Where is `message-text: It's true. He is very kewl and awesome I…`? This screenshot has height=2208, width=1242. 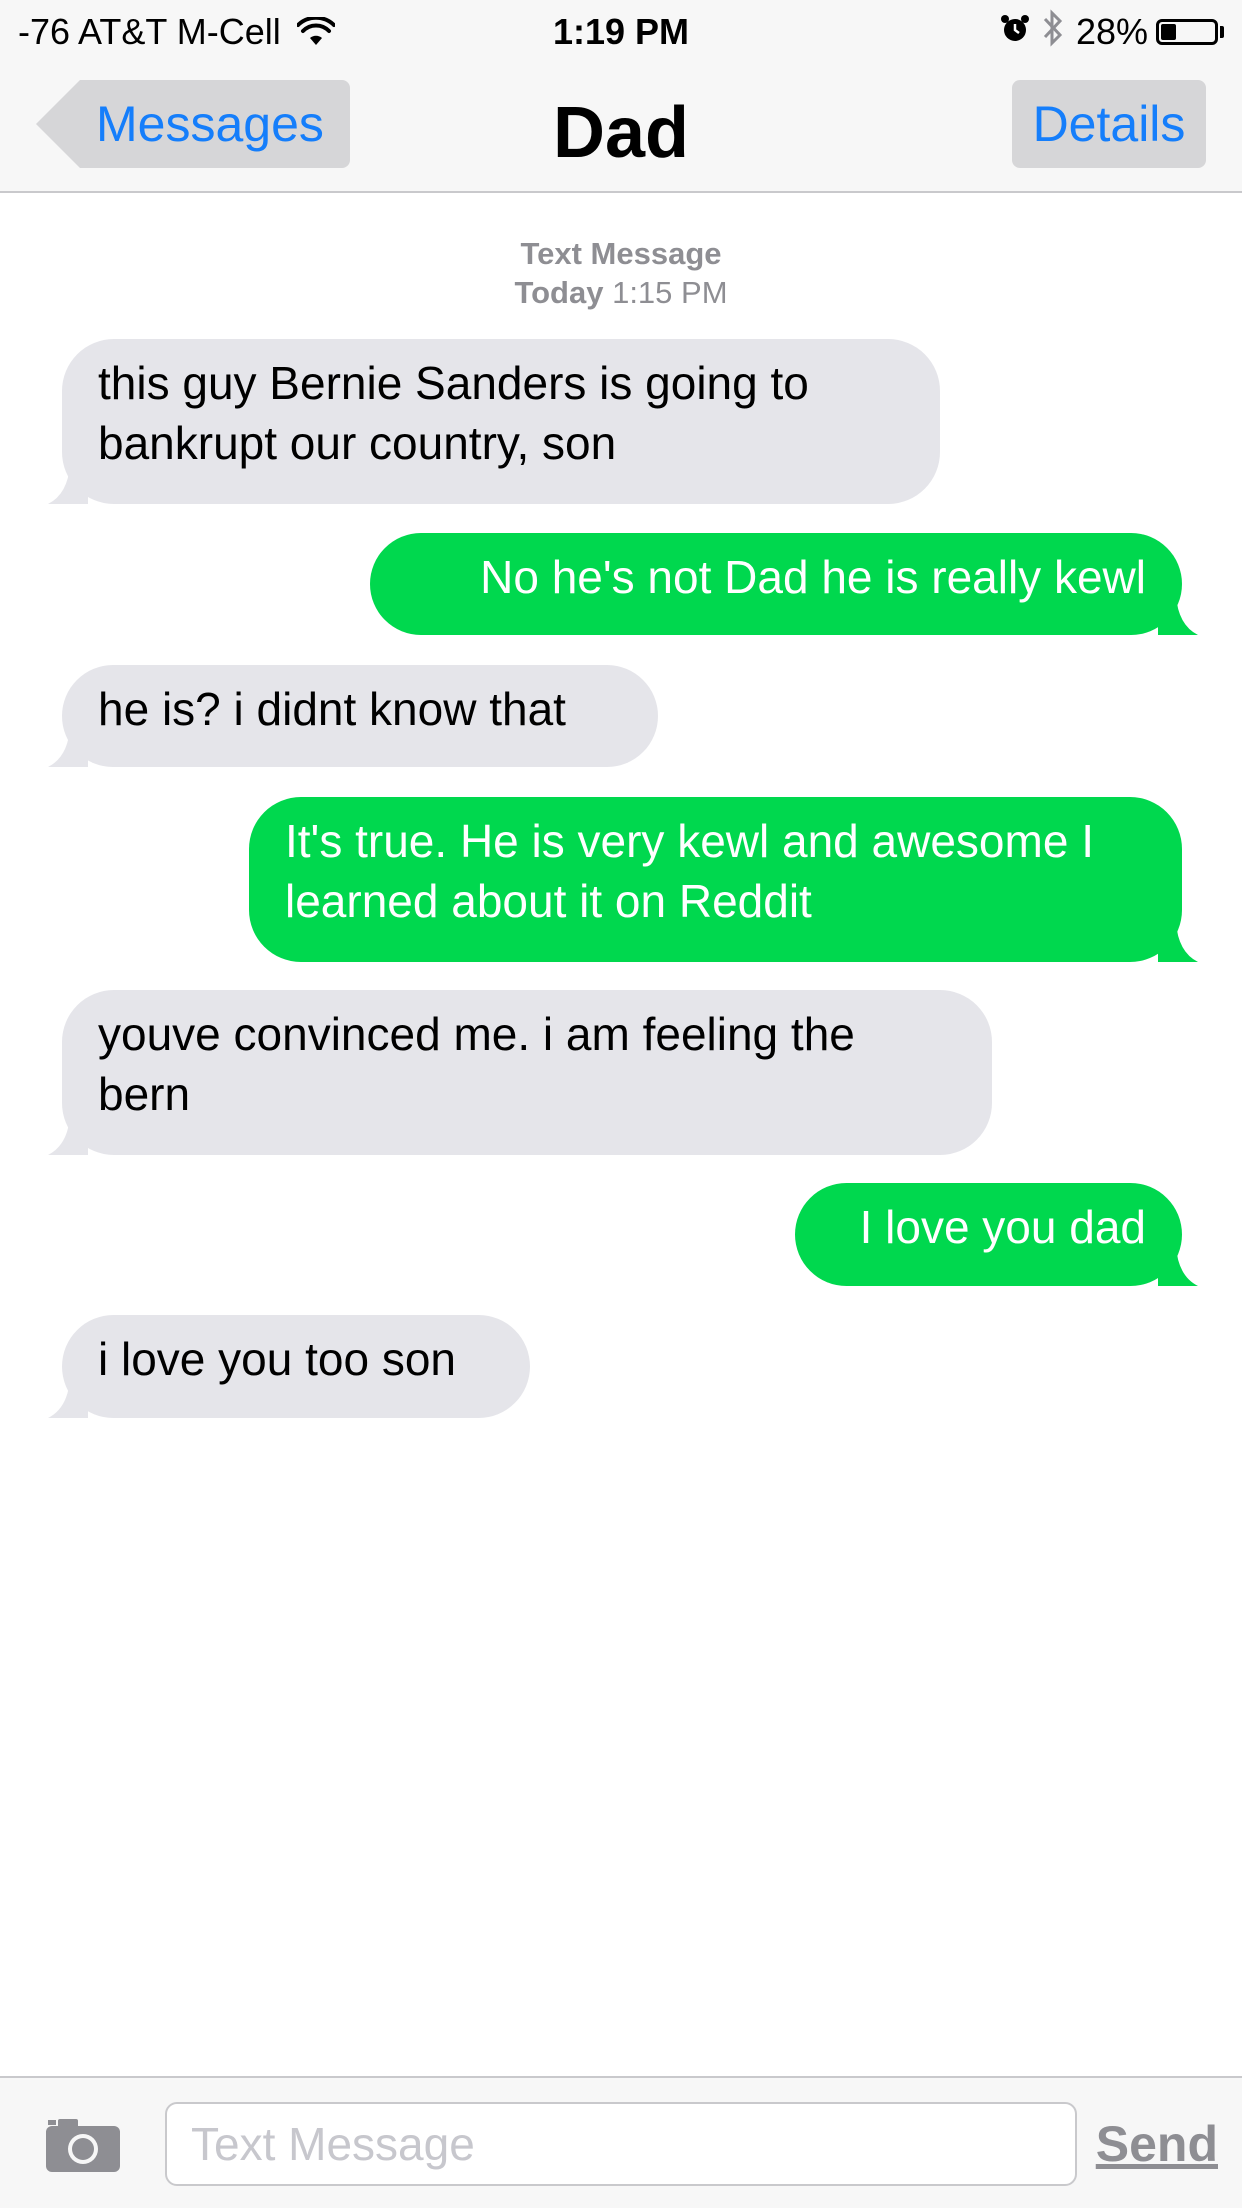
message-text: It's true. He is very kewl and awesome I… is located at coordinates (689, 871).